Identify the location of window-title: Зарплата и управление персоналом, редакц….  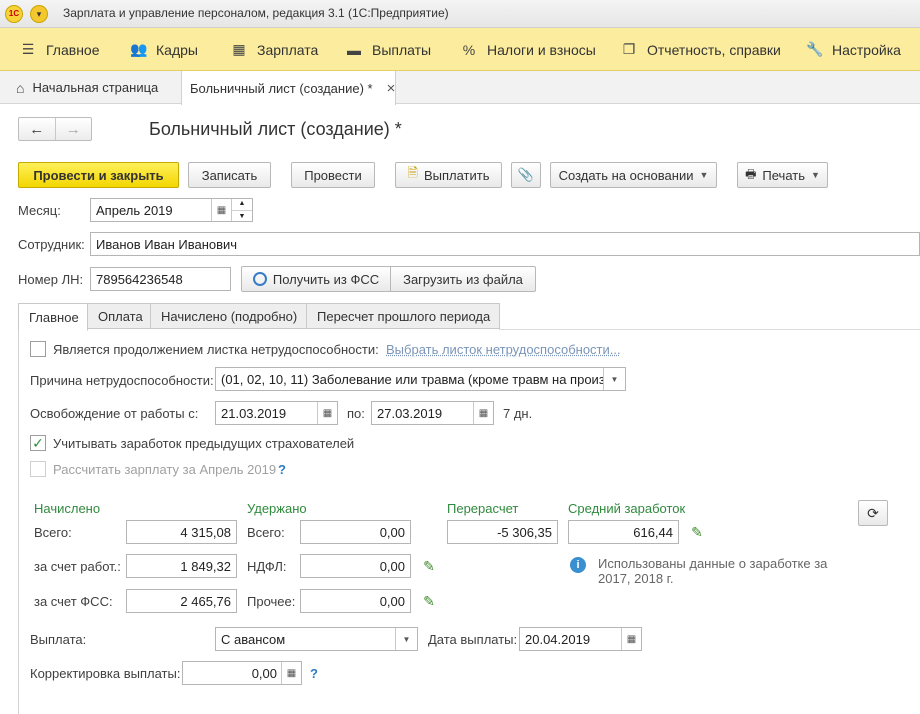
(256, 13).